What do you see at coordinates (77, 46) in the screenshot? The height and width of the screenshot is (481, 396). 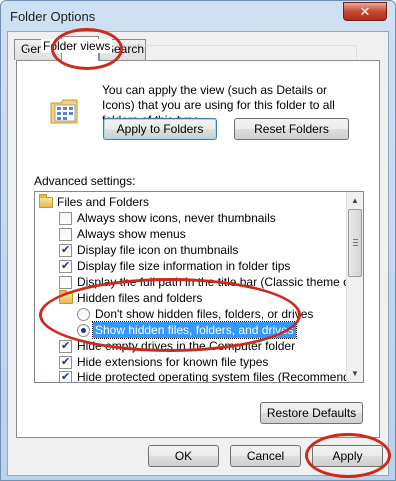 I see `folder-views-legend: Folder views` at bounding box center [77, 46].